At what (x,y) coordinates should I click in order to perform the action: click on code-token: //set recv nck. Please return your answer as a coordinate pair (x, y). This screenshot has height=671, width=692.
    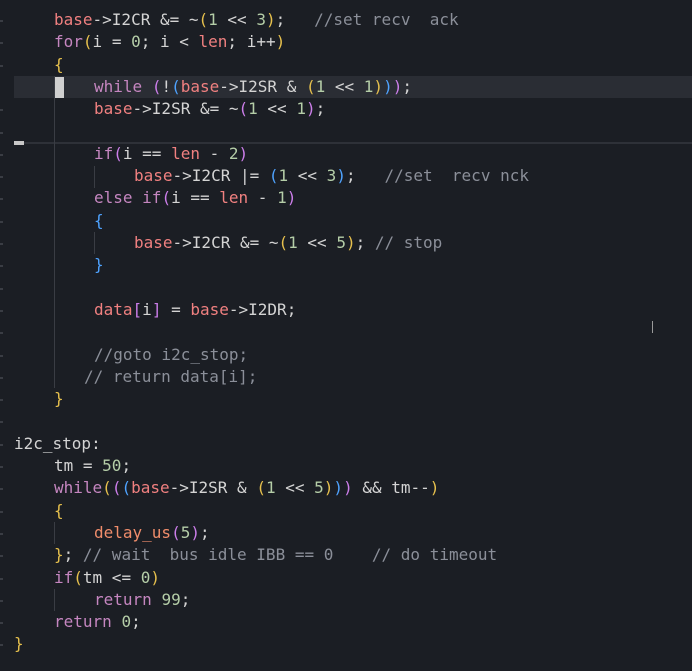
    Looking at the image, I should click on (456, 176).